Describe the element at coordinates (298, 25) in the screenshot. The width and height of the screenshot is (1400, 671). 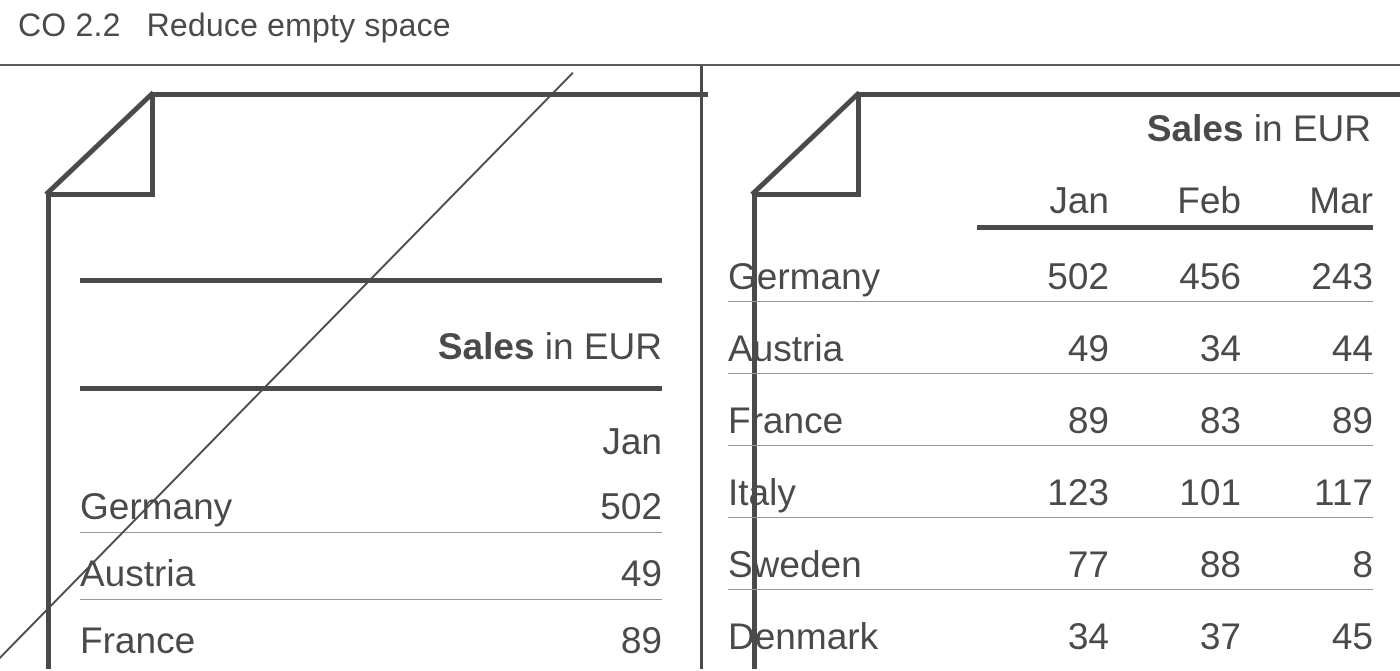
I see `slide-title: Reduce empty space` at that location.